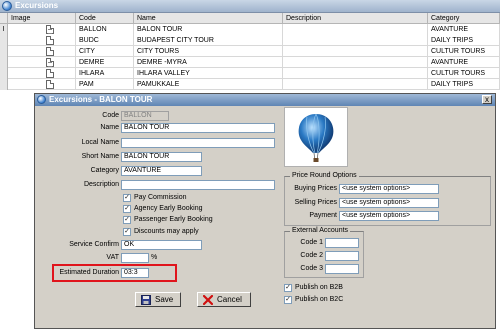 This screenshot has width=500, height=332. What do you see at coordinates (342, 269) in the screenshot?
I see `code3-field` at bounding box center [342, 269].